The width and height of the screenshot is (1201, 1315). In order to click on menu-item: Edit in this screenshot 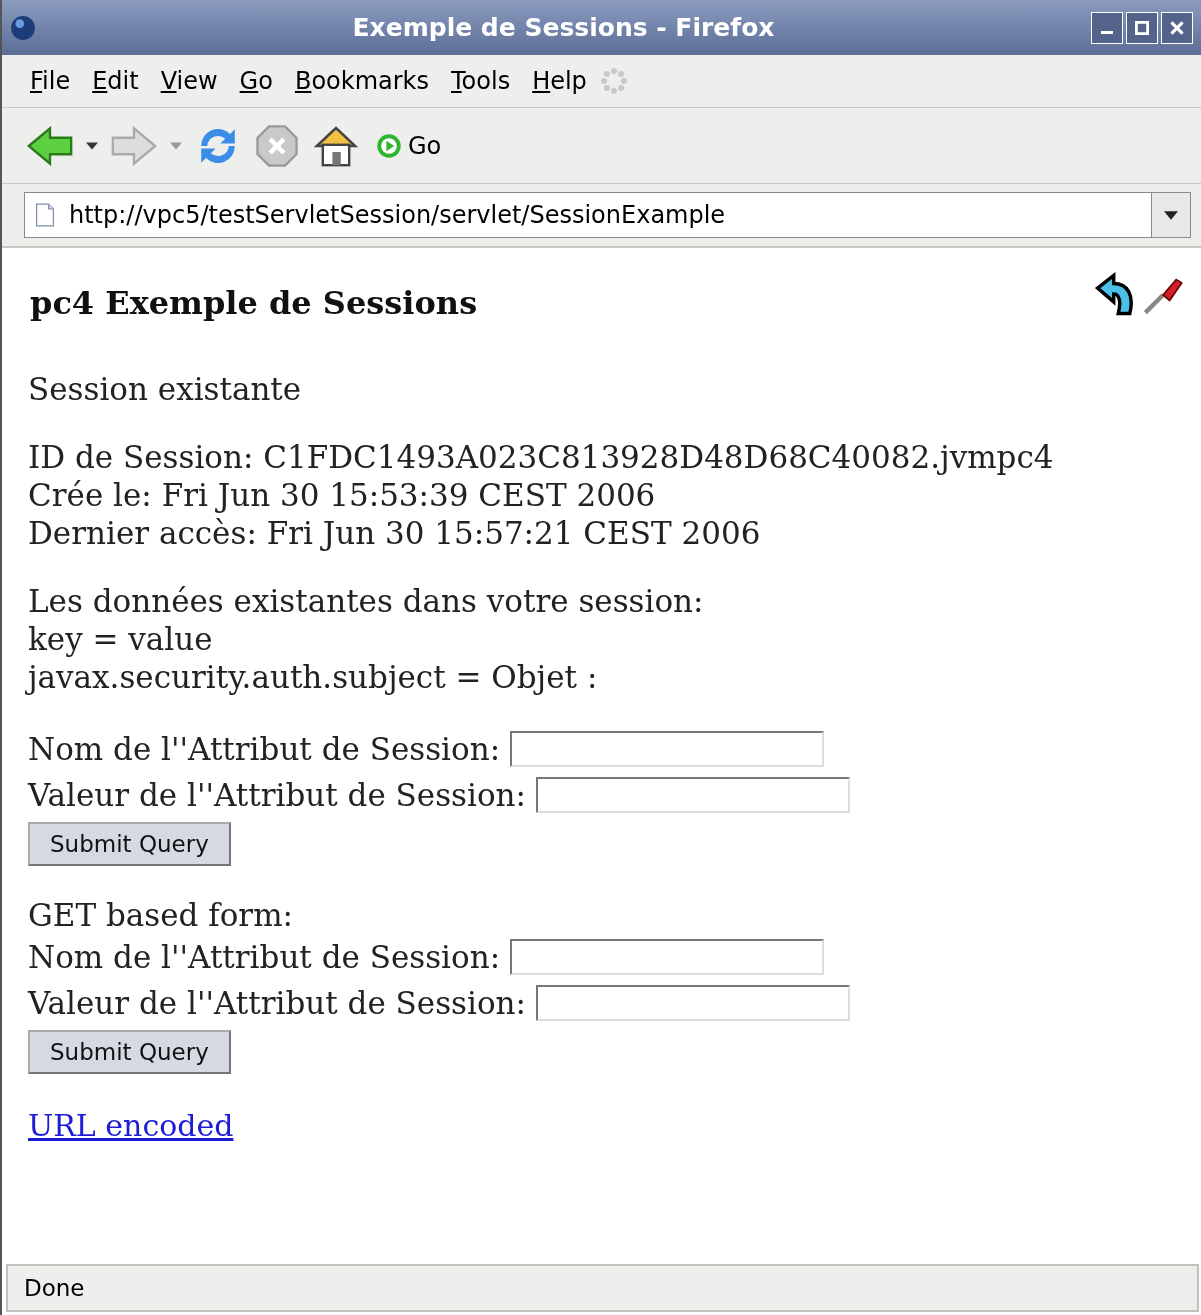, I will do `click(116, 81)`.